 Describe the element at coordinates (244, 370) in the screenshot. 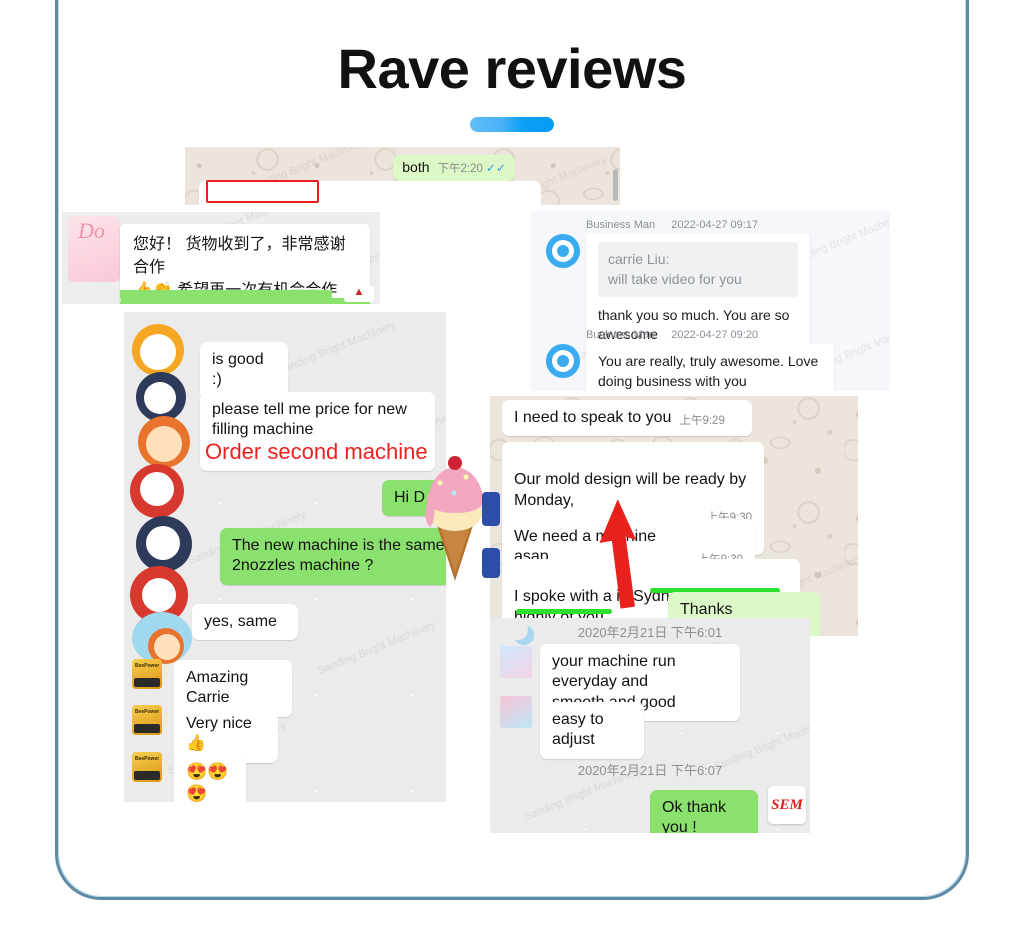

I see `chat-bubble-in: is good :)` at that location.